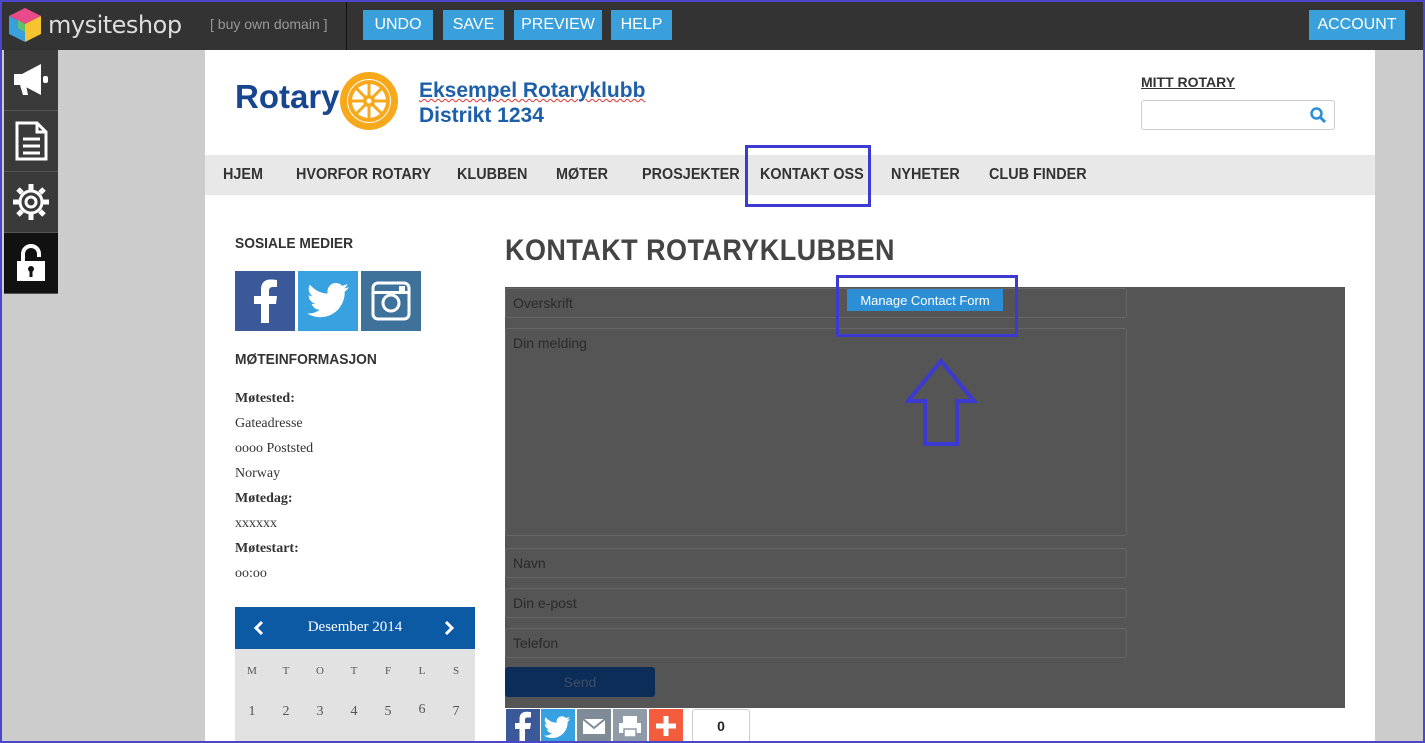 Image resolution: width=1425 pixels, height=743 pixels. I want to click on calendar-day: 1, so click(252, 712).